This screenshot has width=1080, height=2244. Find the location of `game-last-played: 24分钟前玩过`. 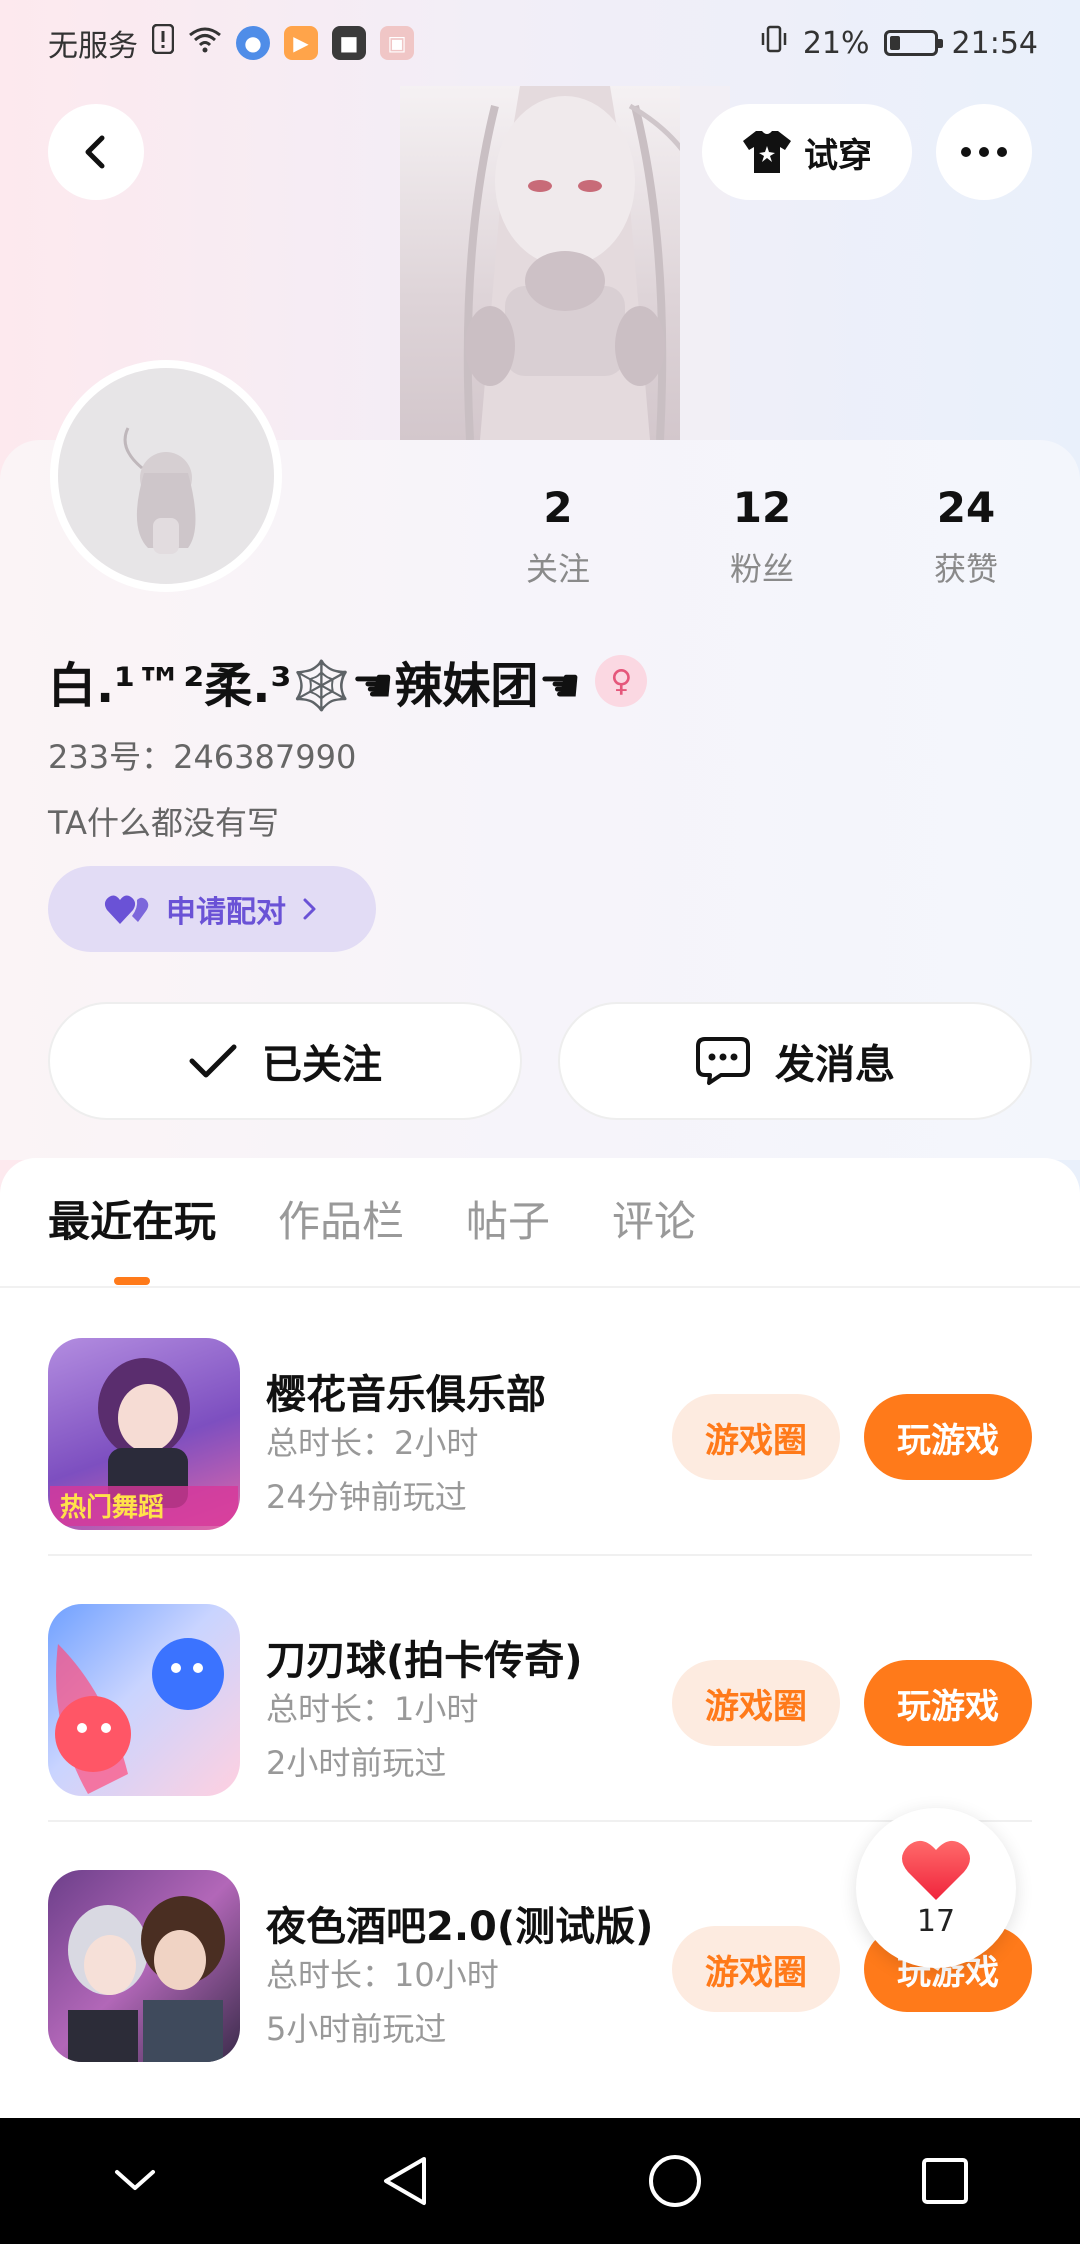

game-last-played: 24分钟前玩过 is located at coordinates (366, 1497).